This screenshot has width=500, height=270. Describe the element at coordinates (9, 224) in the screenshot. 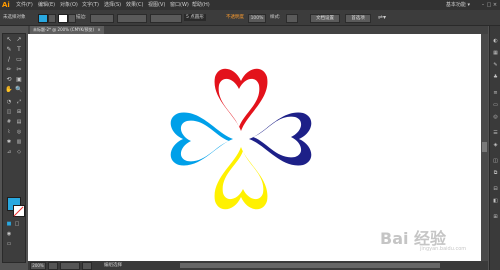

I see `color-mode-icon: ■` at that location.